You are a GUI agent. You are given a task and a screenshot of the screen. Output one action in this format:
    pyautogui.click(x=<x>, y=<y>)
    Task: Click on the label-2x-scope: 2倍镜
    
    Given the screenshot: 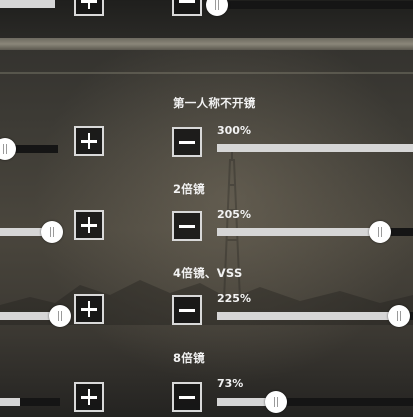 What is the action you would take?
    pyautogui.click(x=189, y=189)
    